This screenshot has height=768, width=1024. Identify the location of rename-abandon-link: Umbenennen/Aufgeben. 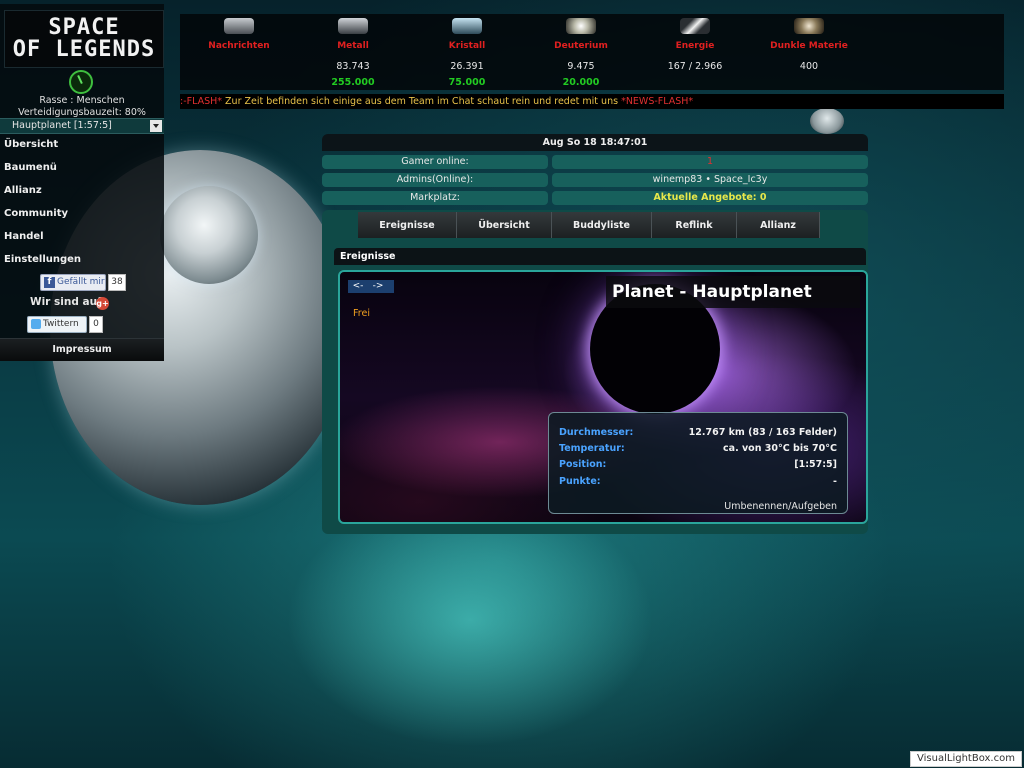
(780, 506).